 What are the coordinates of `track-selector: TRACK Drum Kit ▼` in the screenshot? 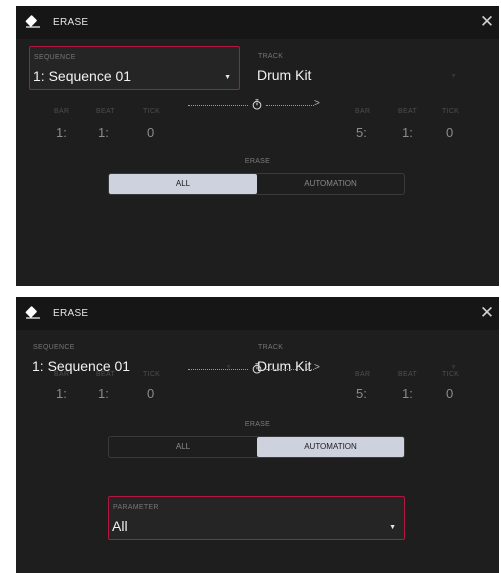 It's located at (359, 68).